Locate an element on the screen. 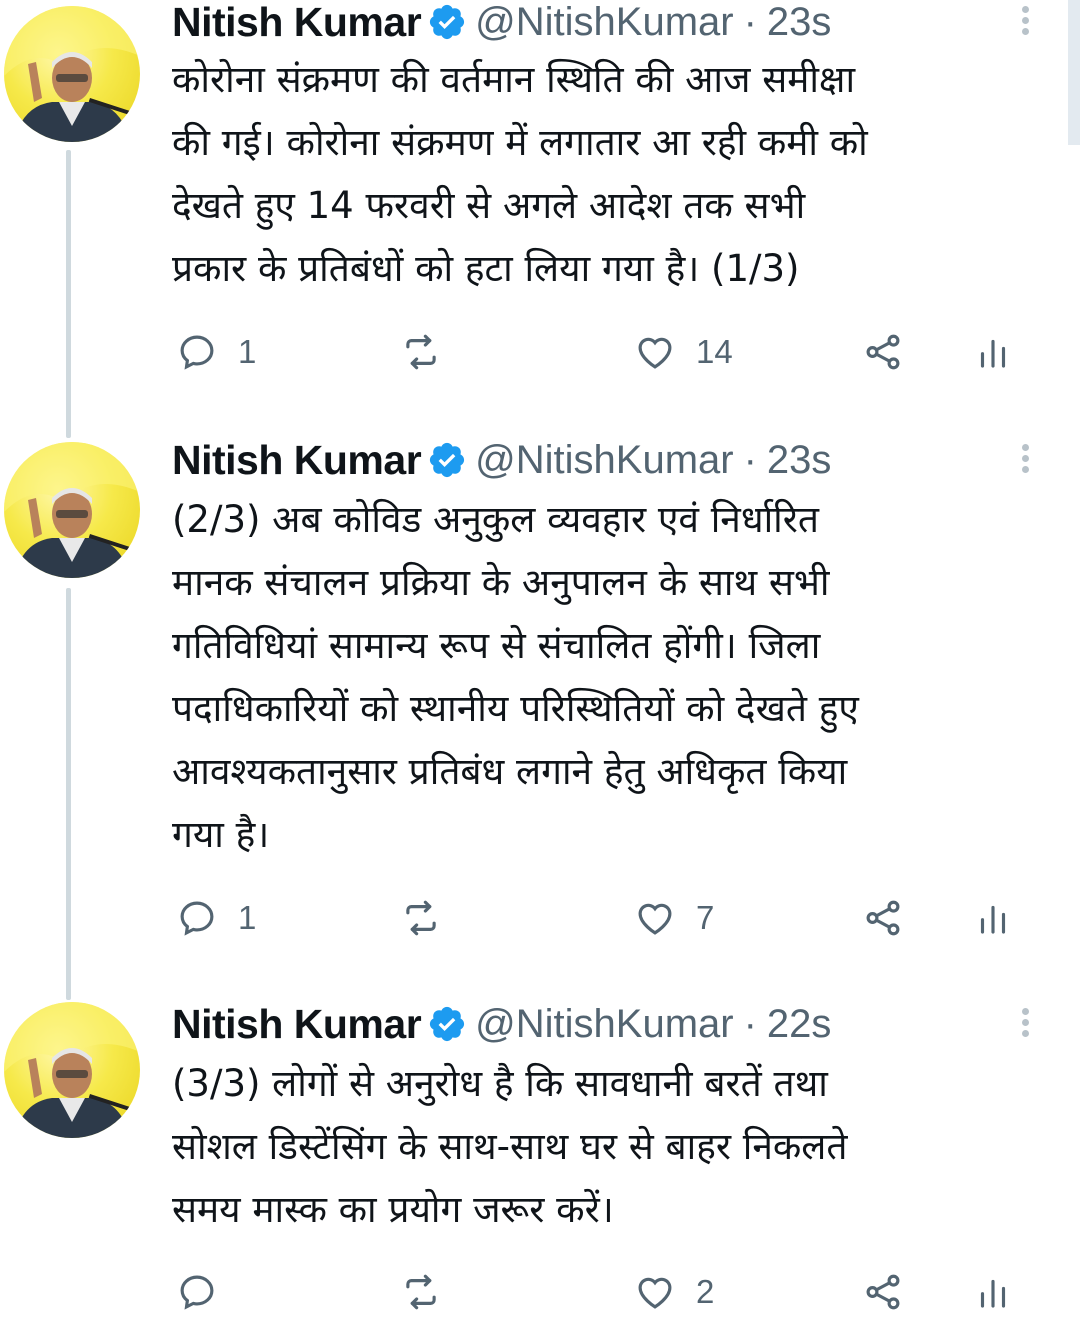  tweet-header: Nitish Kumar @NitishKumar · 22s is located at coordinates (502, 1024).